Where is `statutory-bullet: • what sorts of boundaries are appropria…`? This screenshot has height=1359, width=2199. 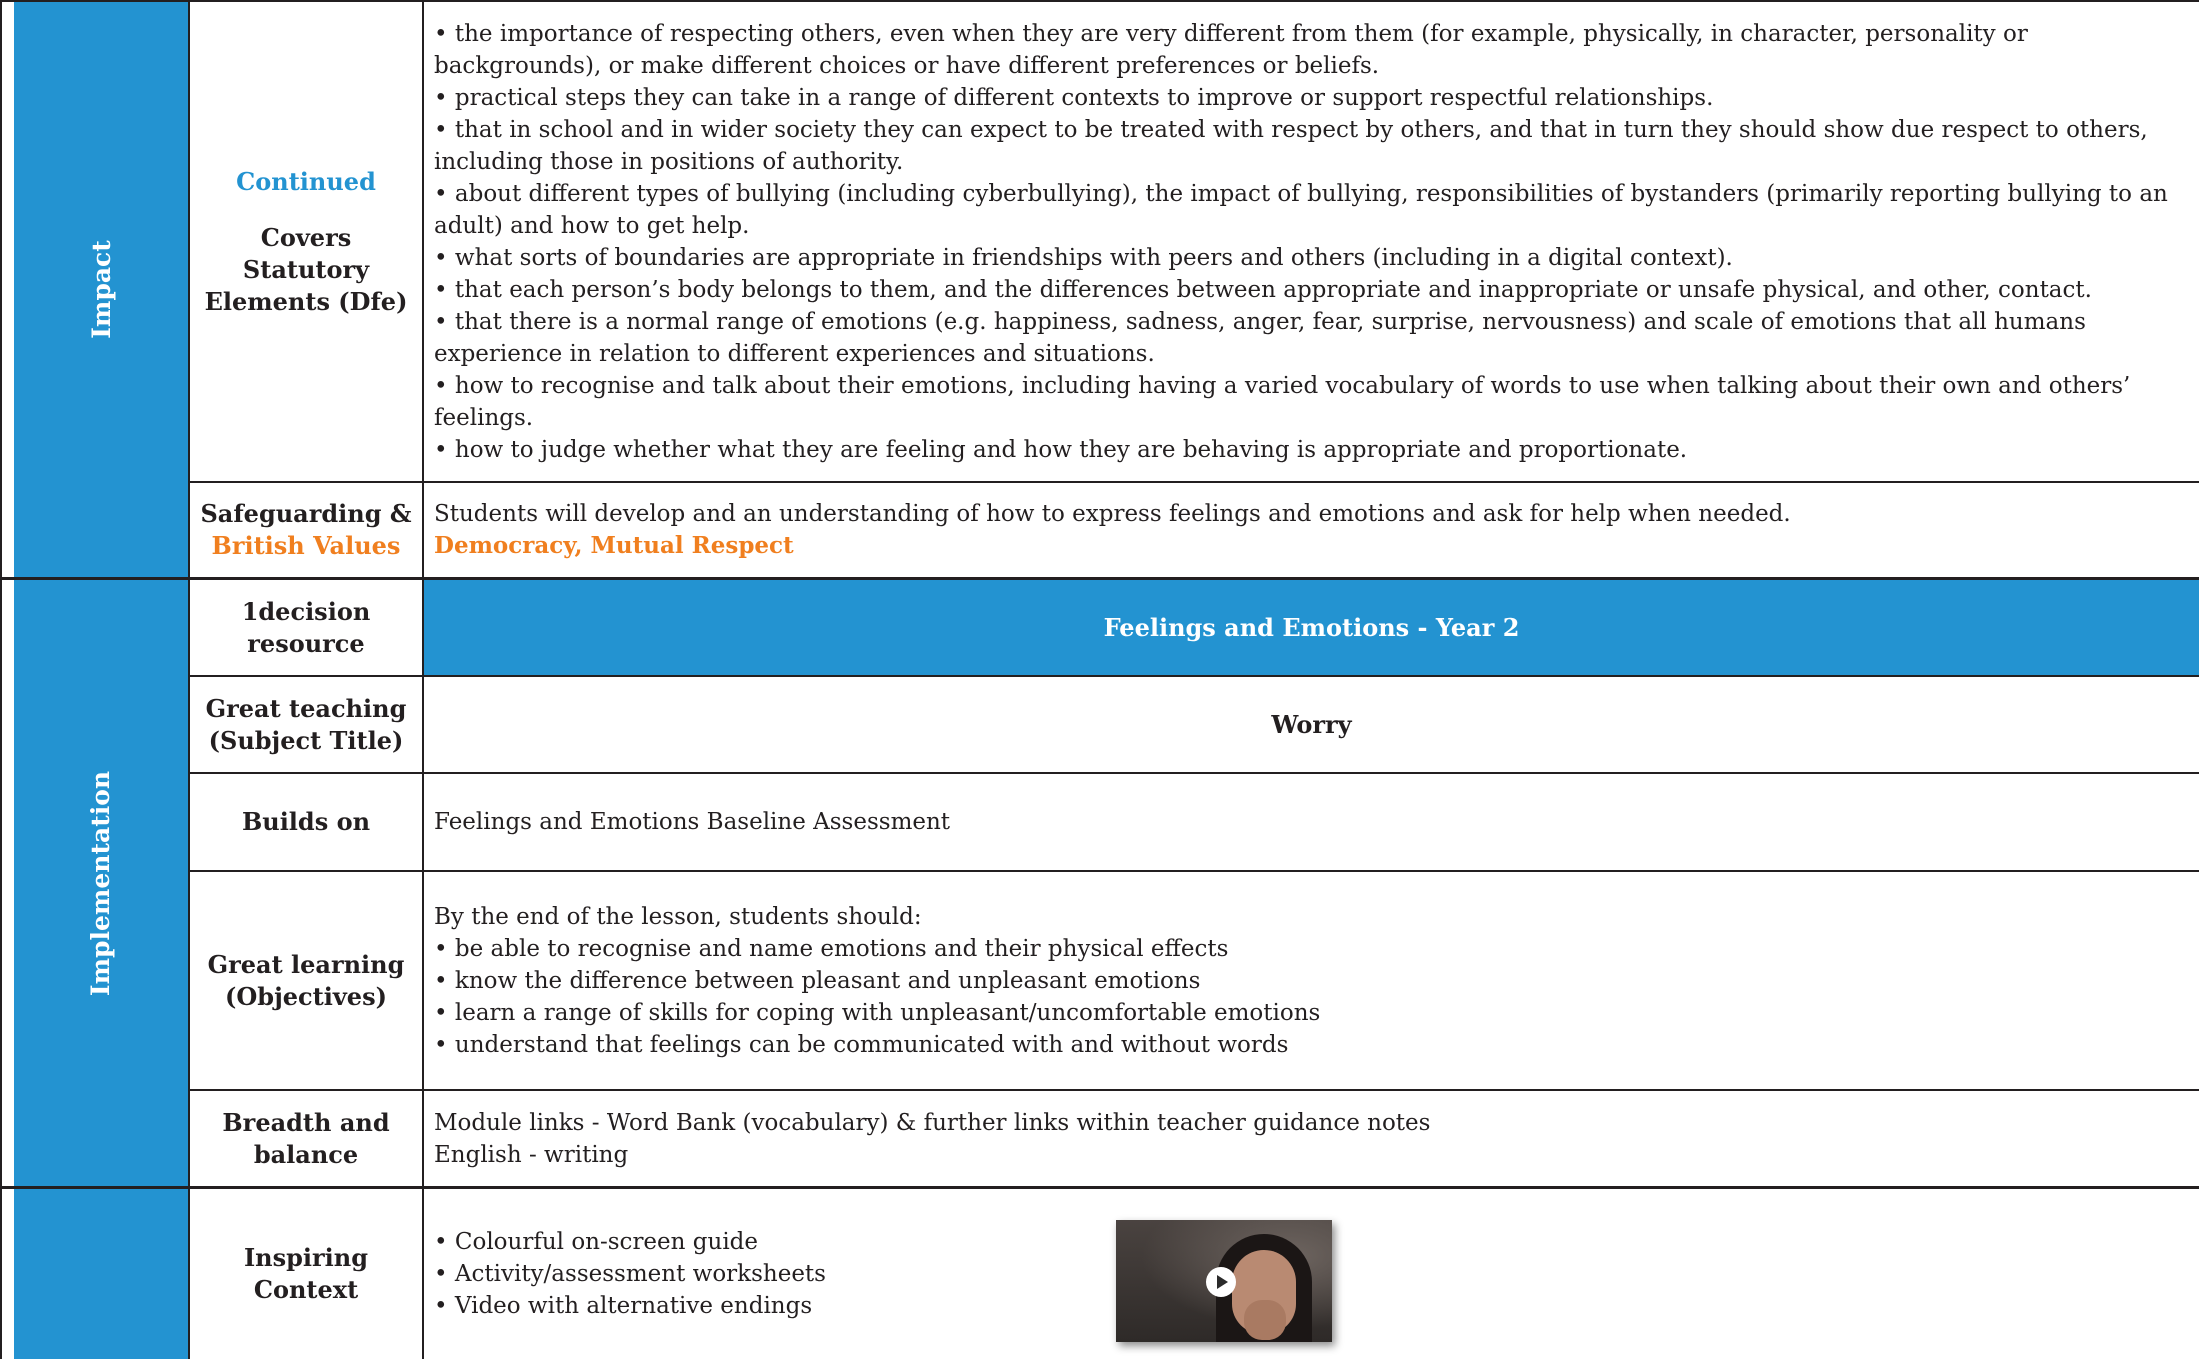
statutory-bullet: • what sorts of boundaries are appropria… is located at coordinates (1083, 257).